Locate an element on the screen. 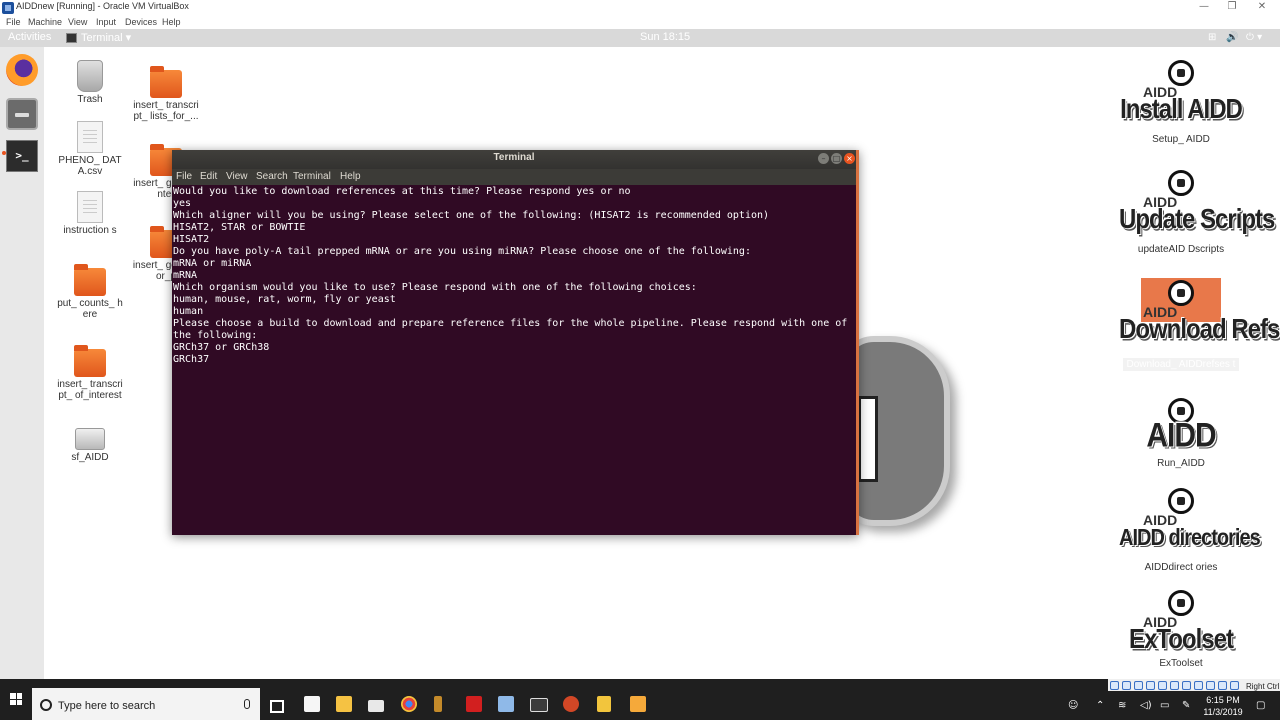  task-view-icon is located at coordinates (277, 706).